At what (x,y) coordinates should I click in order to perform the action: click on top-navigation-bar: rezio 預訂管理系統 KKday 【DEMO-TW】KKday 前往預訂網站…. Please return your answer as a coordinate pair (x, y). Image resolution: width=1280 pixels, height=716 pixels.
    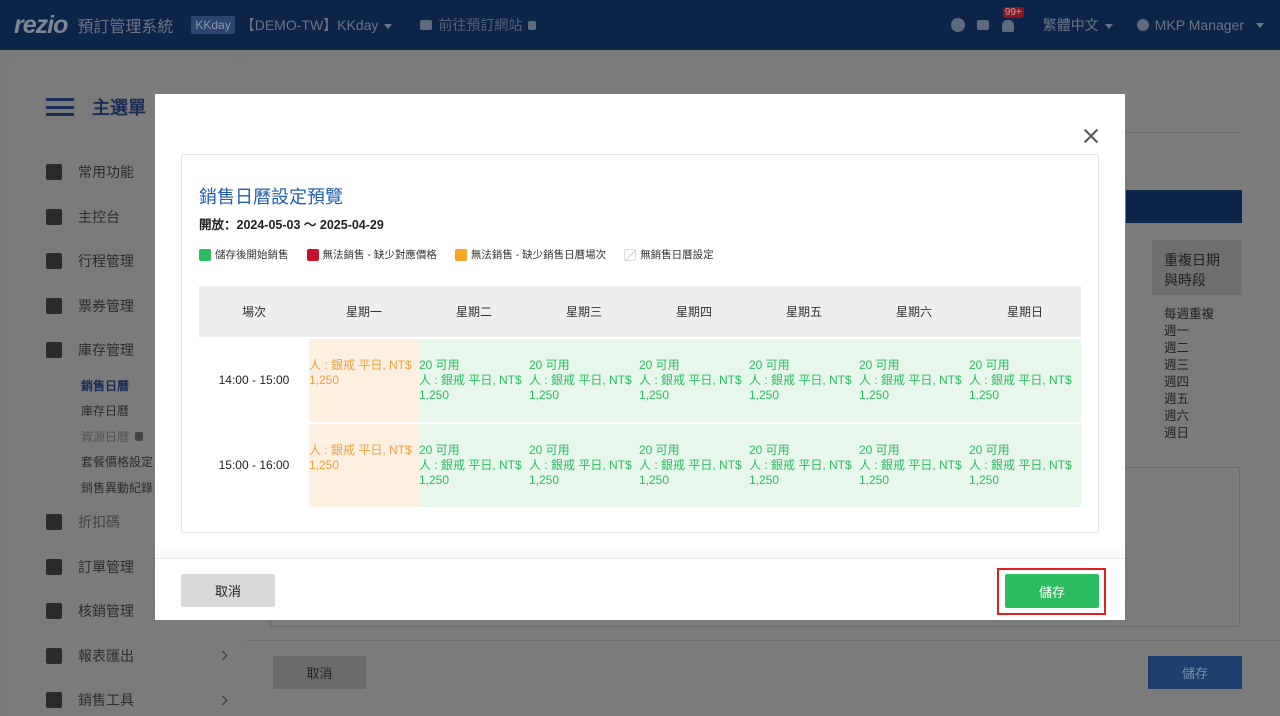
    Looking at the image, I should click on (640, 25).